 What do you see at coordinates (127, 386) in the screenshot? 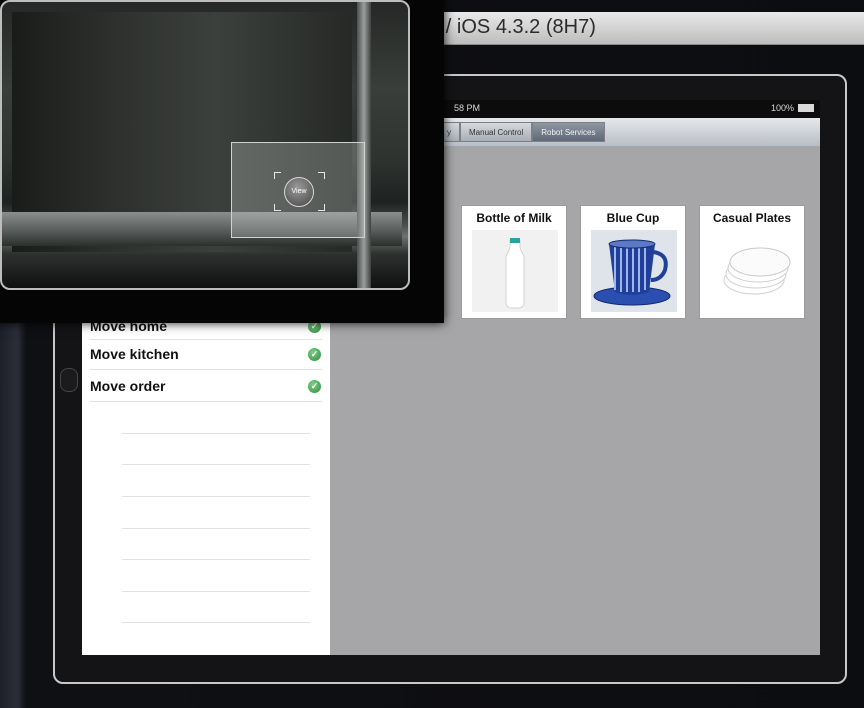
I see `task-label-move-order: Move order` at bounding box center [127, 386].